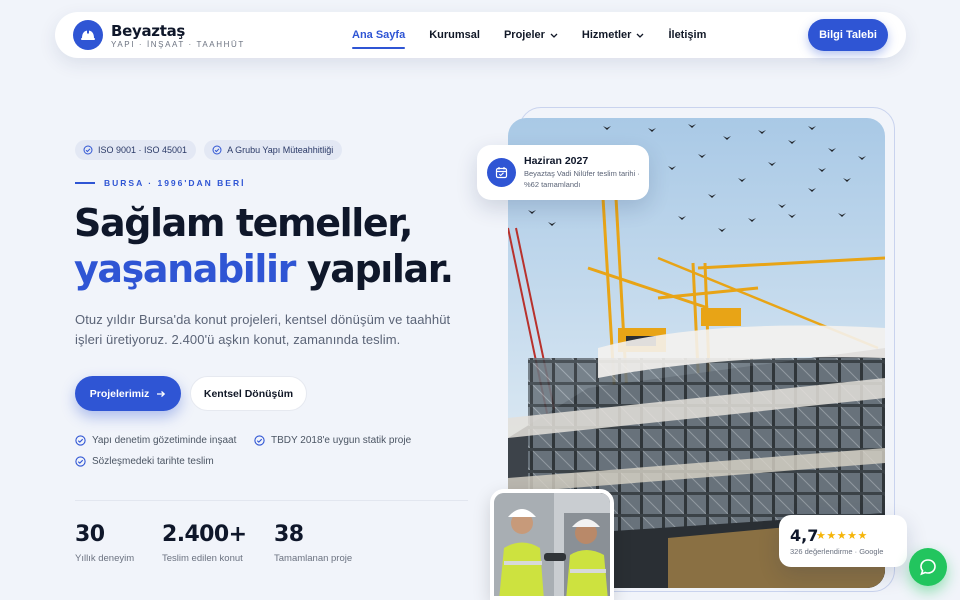  I want to click on stat-label: Teslim edilen konut, so click(202, 558).